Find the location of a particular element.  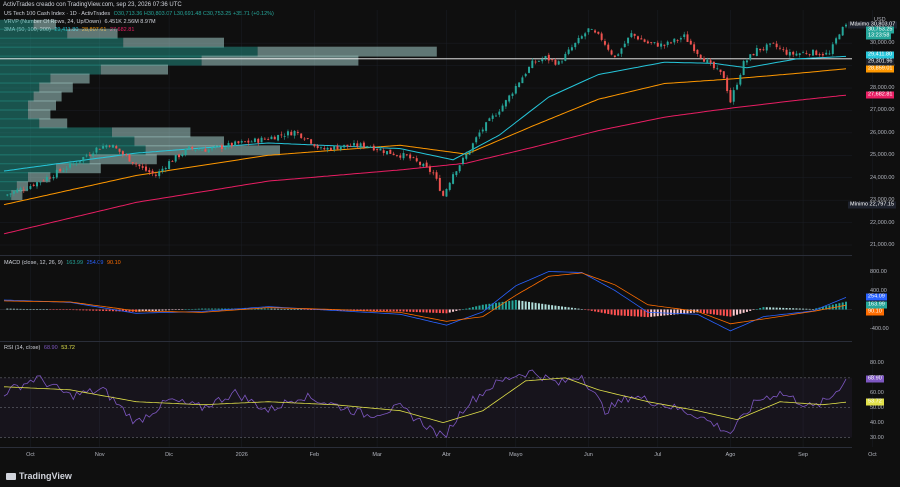

macd-tick-label: 800.00 is located at coordinates (878, 271).